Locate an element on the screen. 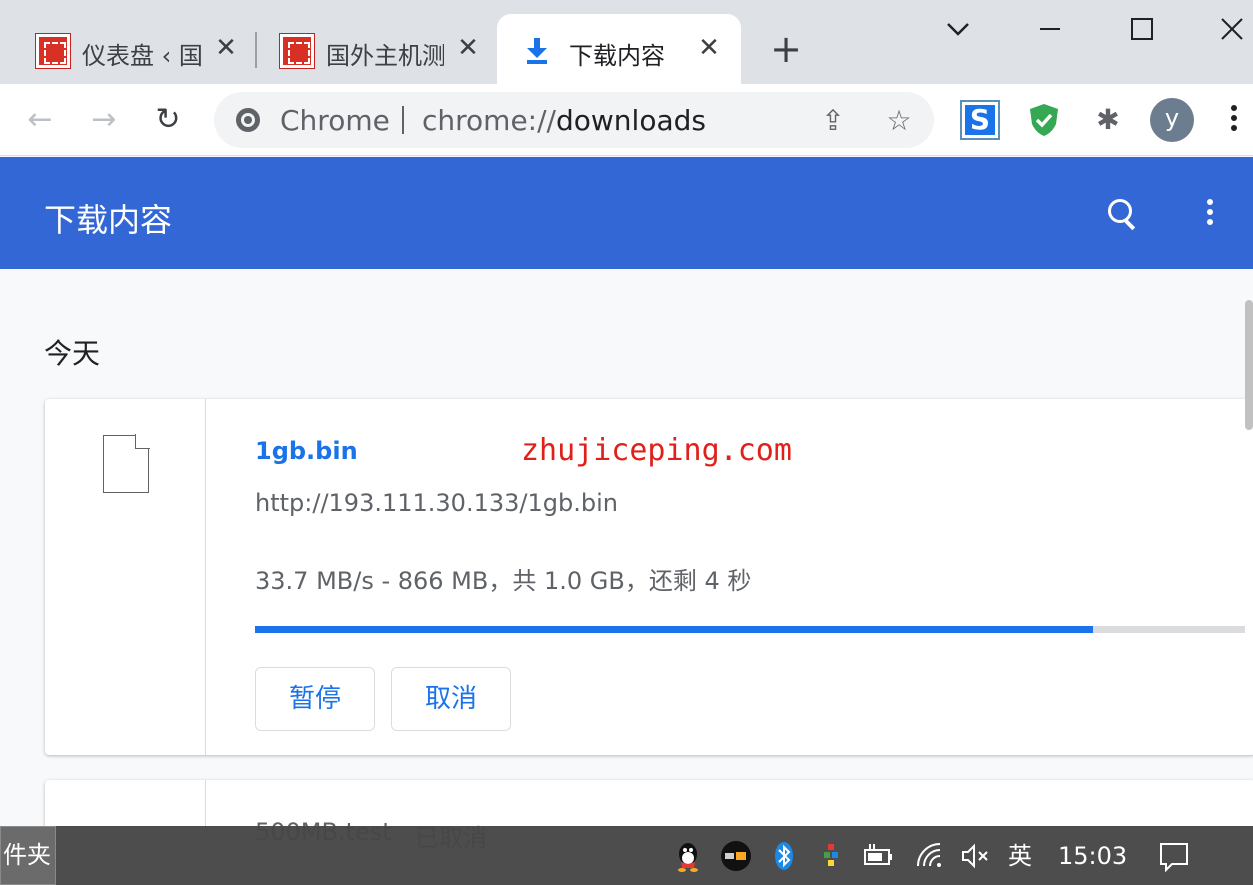 The width and height of the screenshot is (1253, 885). color-grid-icon is located at coordinates (832, 856).